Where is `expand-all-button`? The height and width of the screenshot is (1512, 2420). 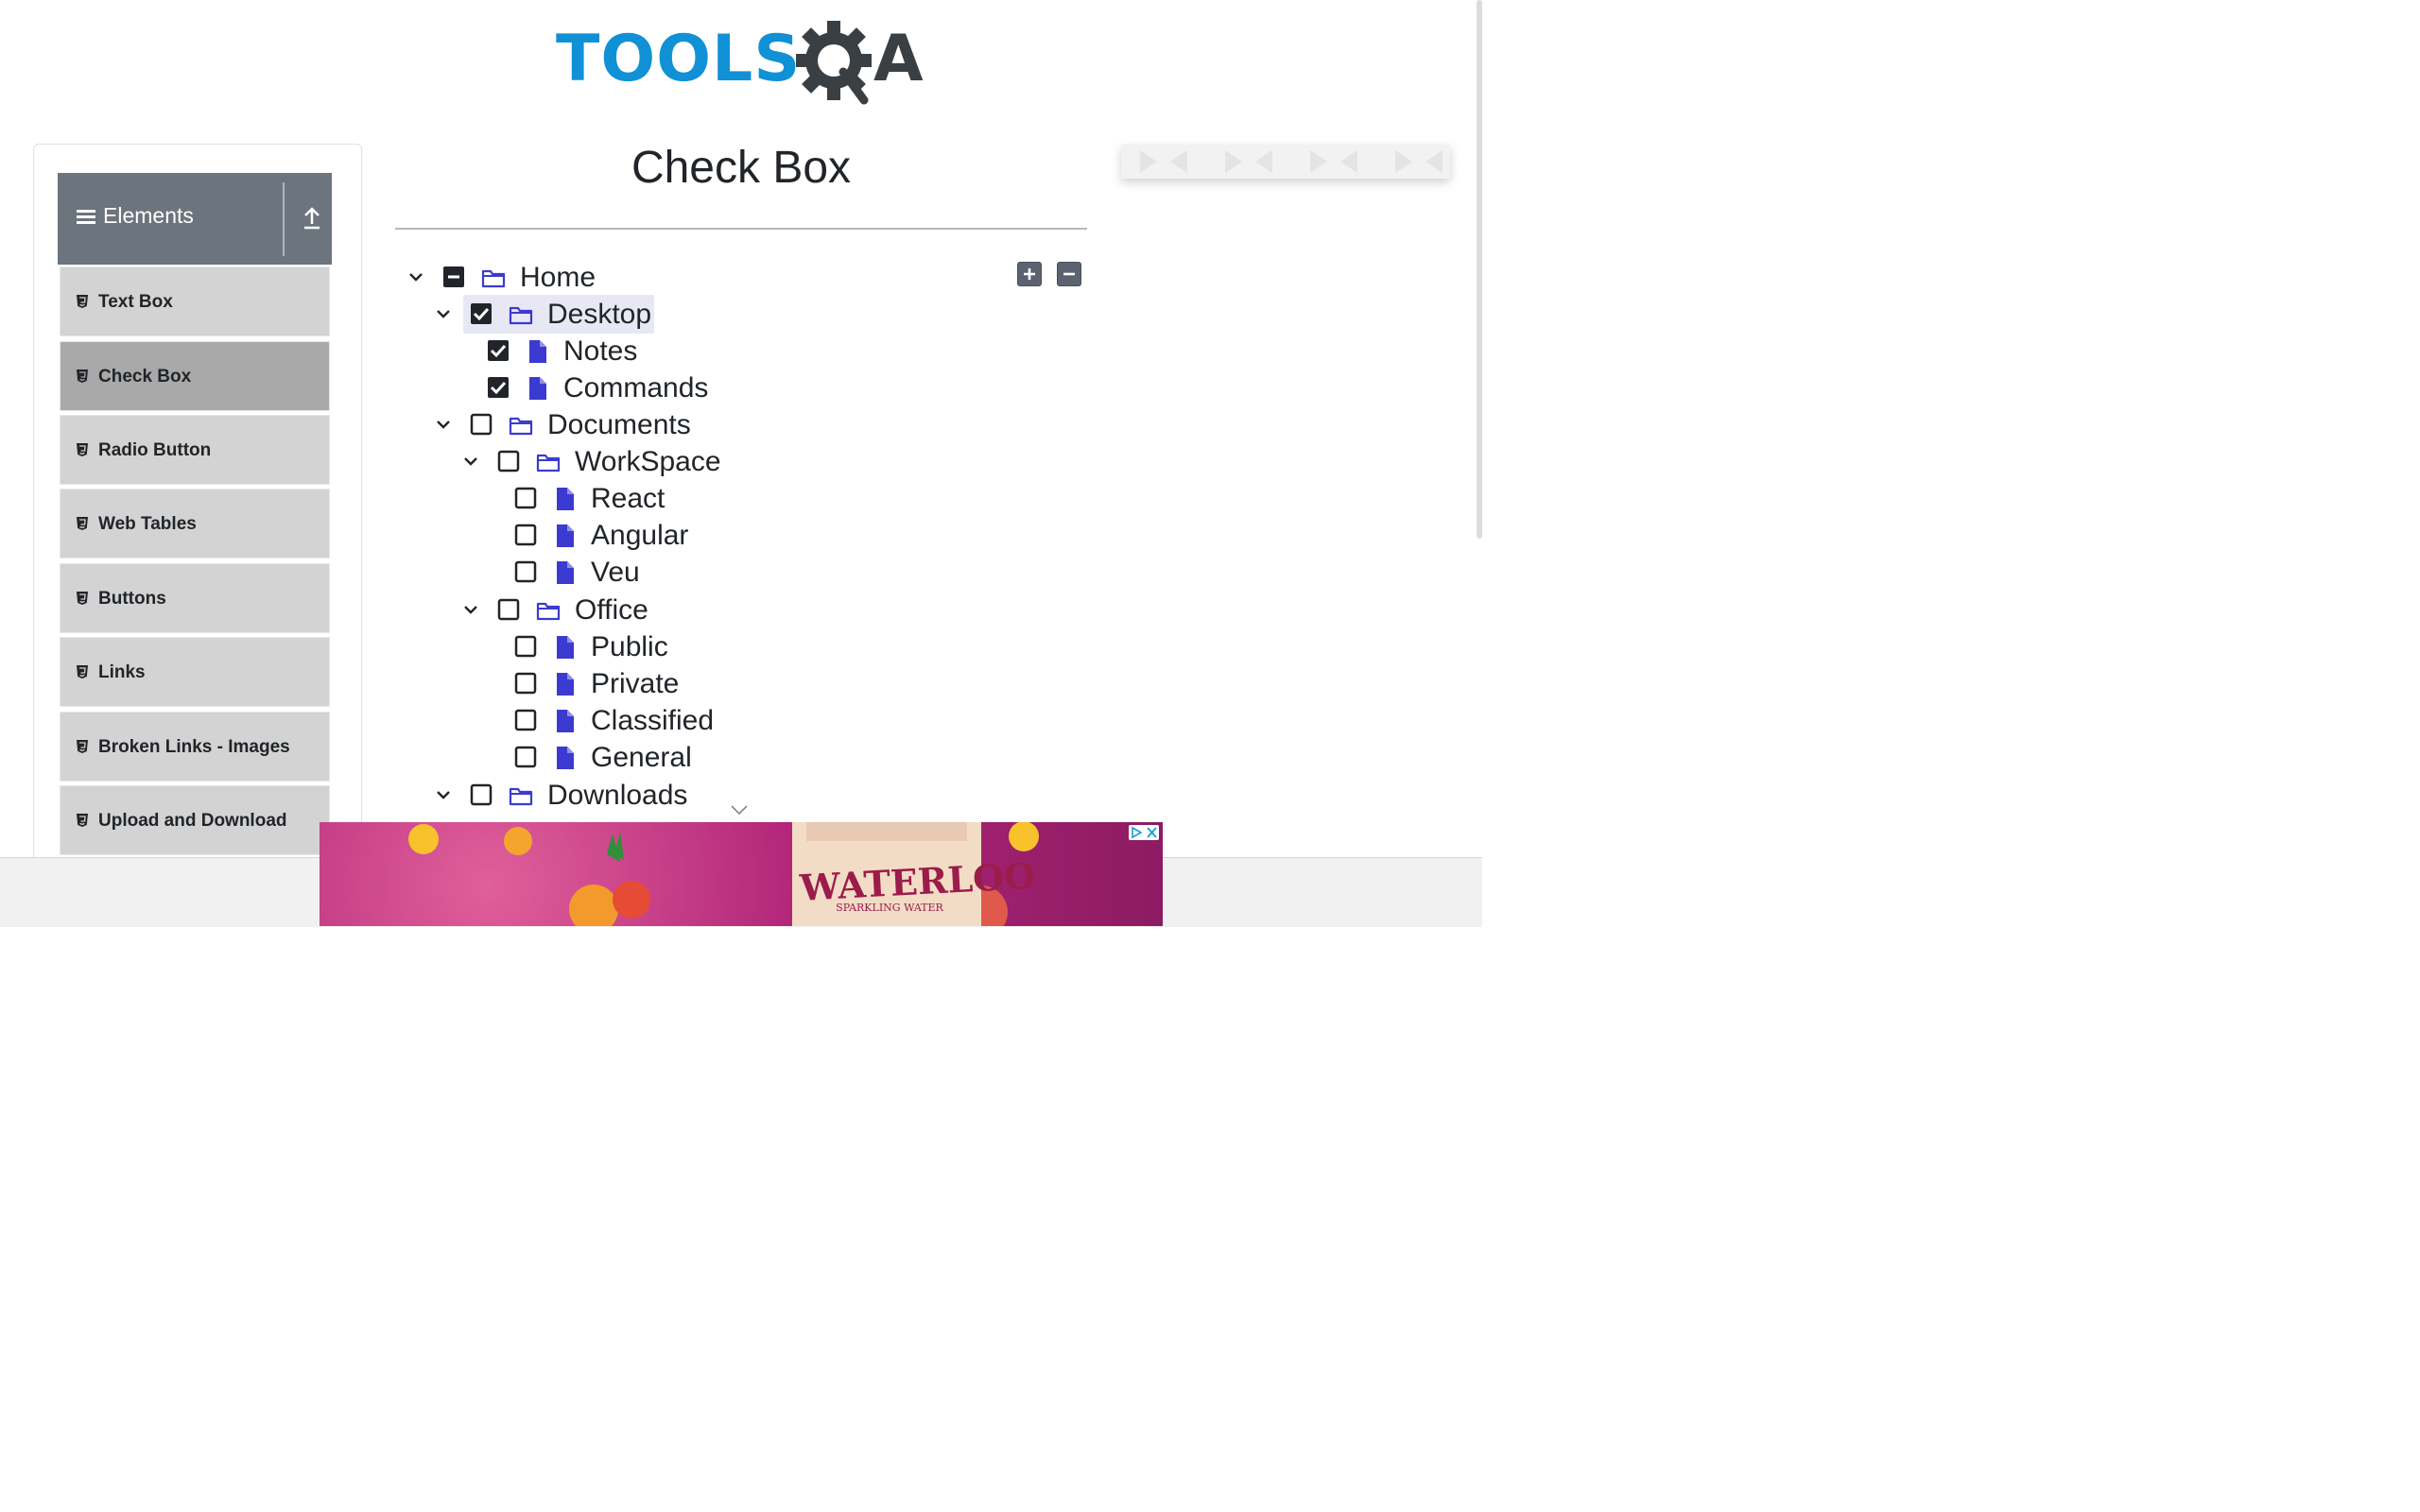
expand-all-button is located at coordinates (1029, 274).